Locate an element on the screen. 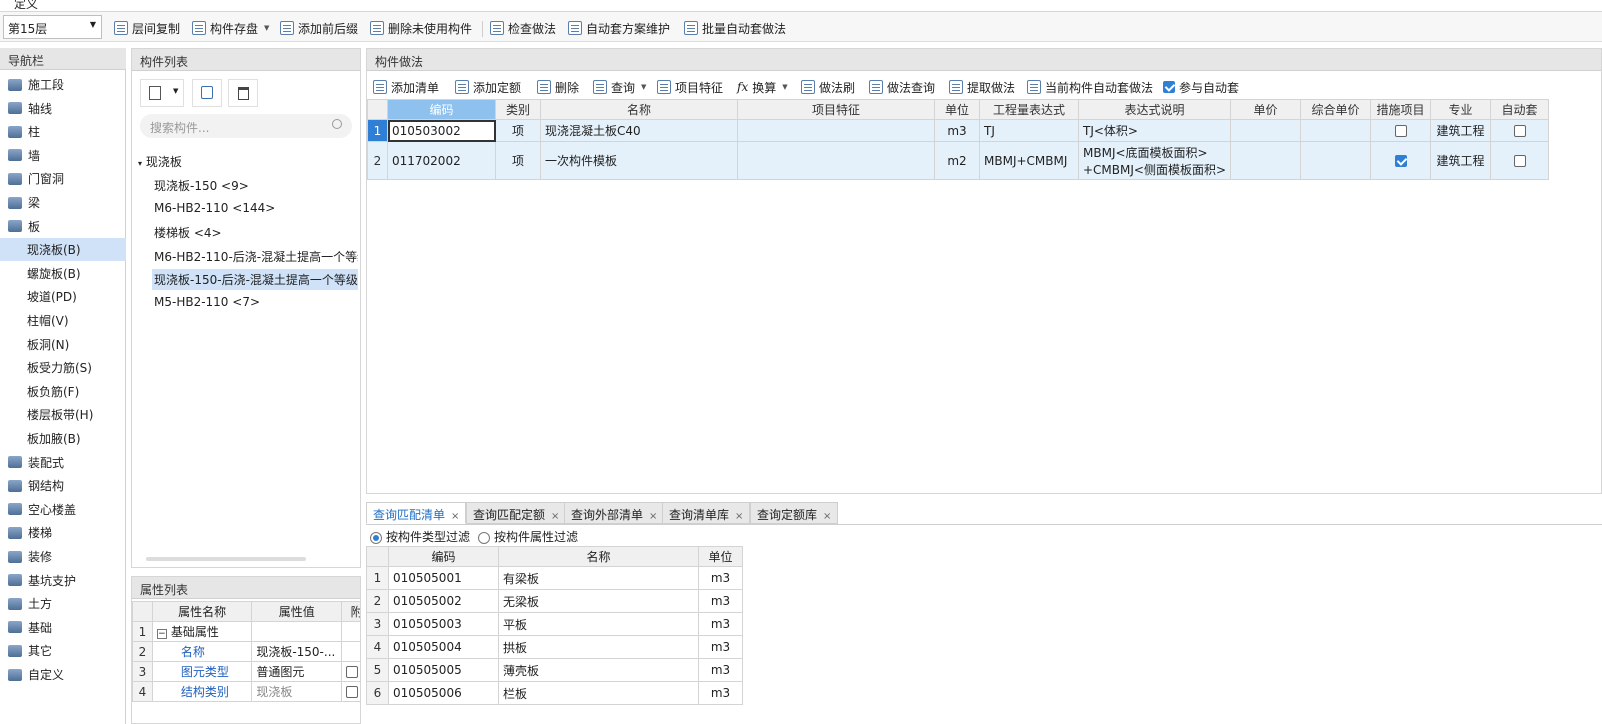  filter-by-attr-radio: 按构件属性过滤 is located at coordinates (528, 536).